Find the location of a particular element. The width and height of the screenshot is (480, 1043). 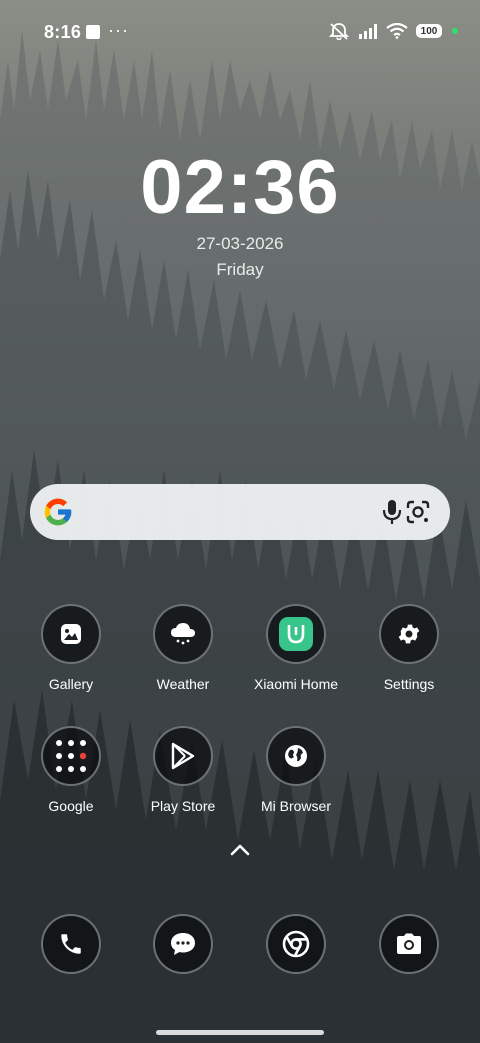

camera-icon is located at coordinates (409, 944).